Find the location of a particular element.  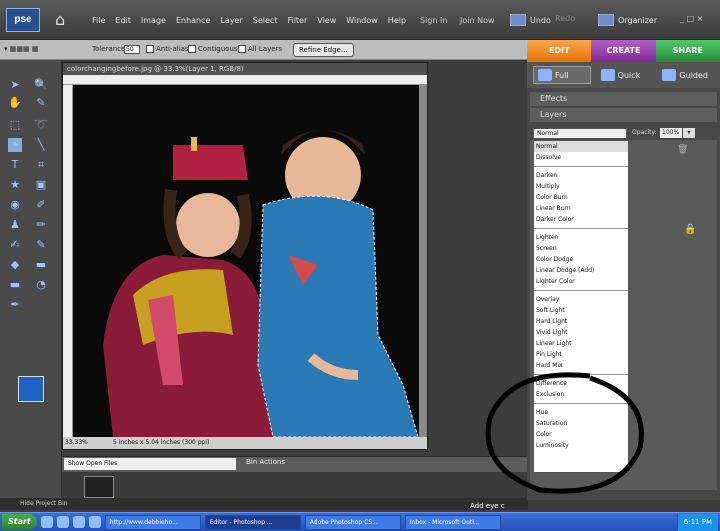

menu-layer: Layer is located at coordinates (231, 20).